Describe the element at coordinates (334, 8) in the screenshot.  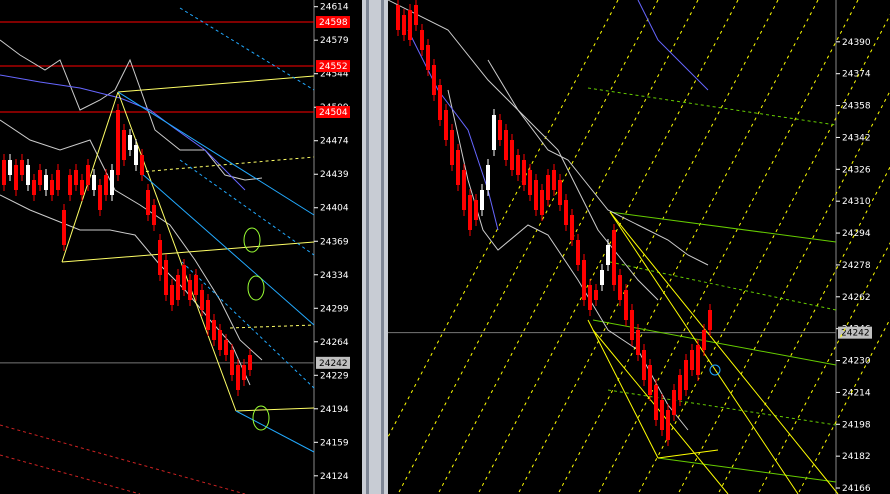
I see `price-axis-label: 24614` at that location.